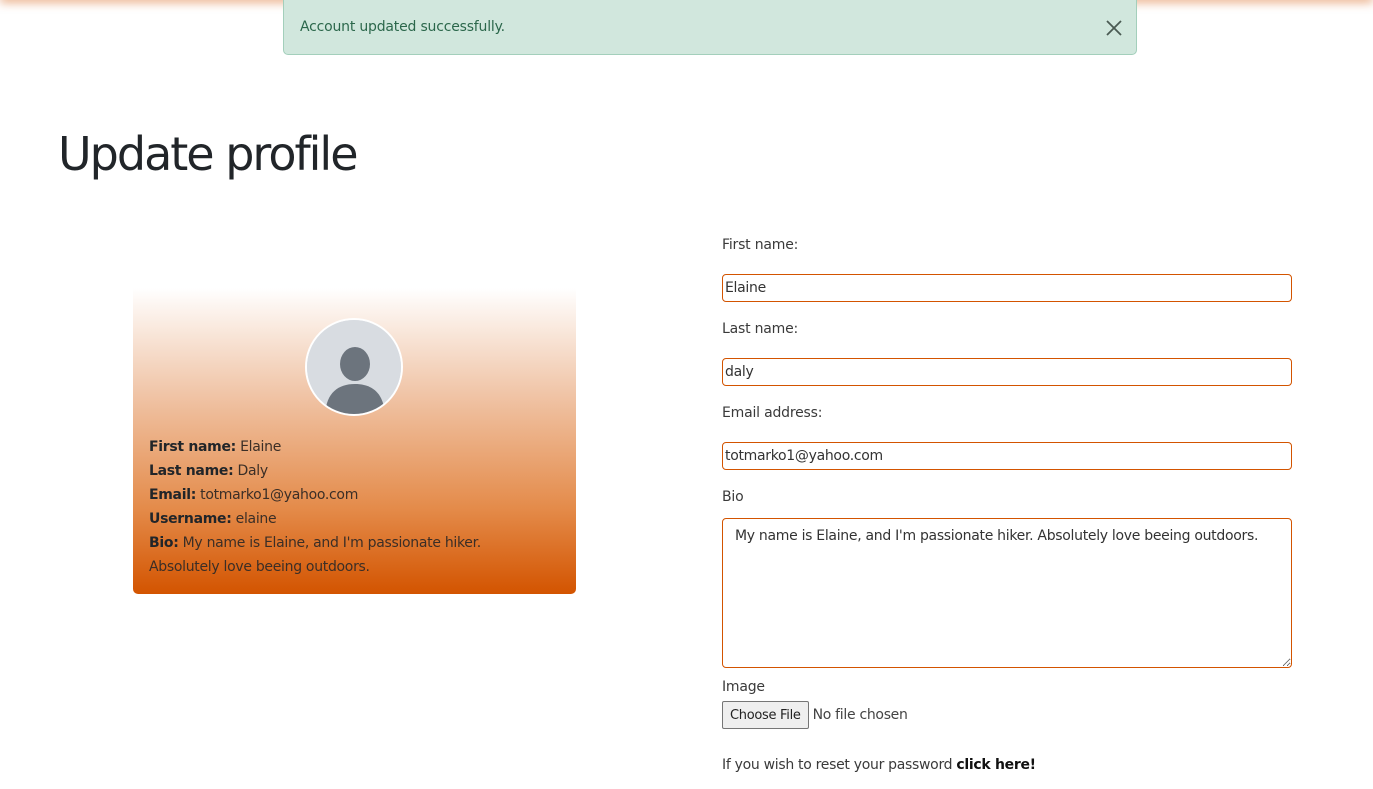  Describe the element at coordinates (996, 765) in the screenshot. I see `reset-password-link: click here!` at that location.